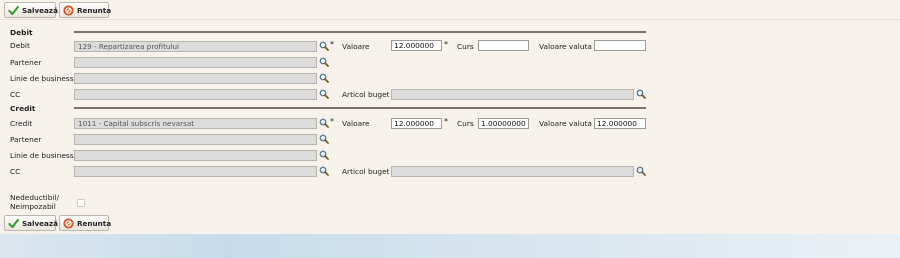 This screenshot has width=900, height=258. I want to click on debit-currency-amount-input, so click(620, 45).